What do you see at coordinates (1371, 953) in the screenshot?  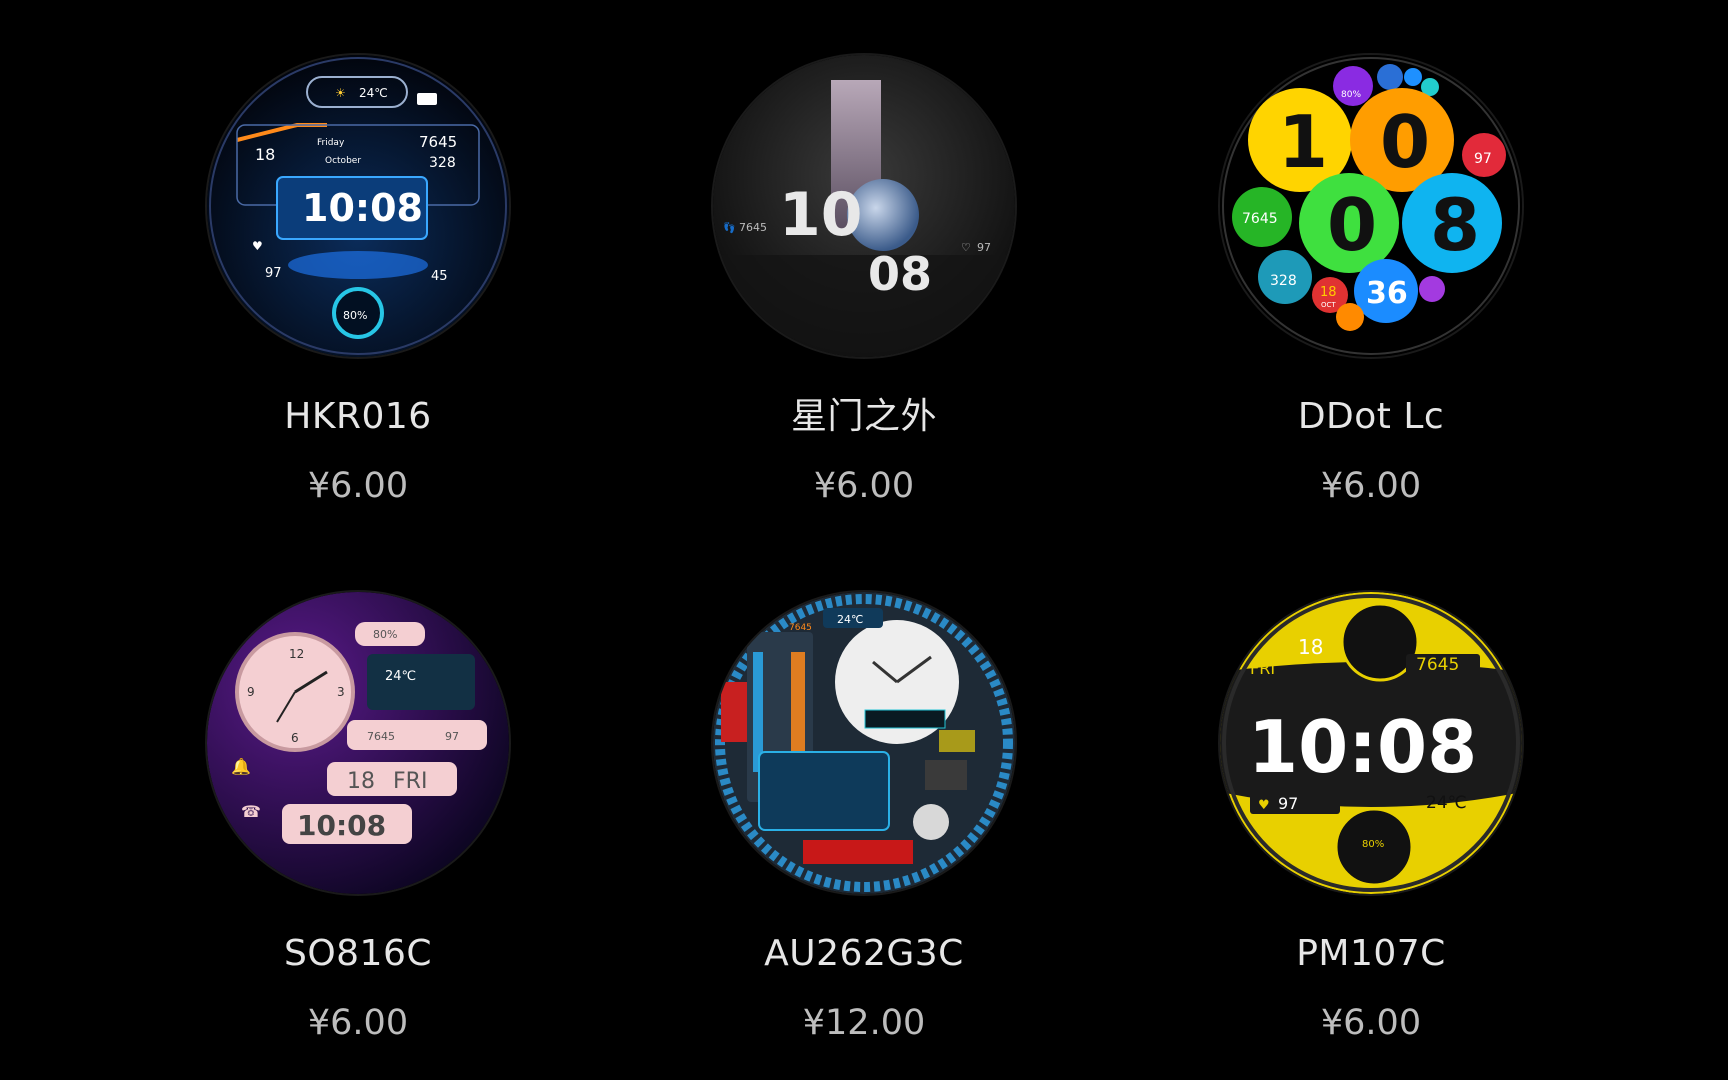 I see `watchface-name: PM107C` at bounding box center [1371, 953].